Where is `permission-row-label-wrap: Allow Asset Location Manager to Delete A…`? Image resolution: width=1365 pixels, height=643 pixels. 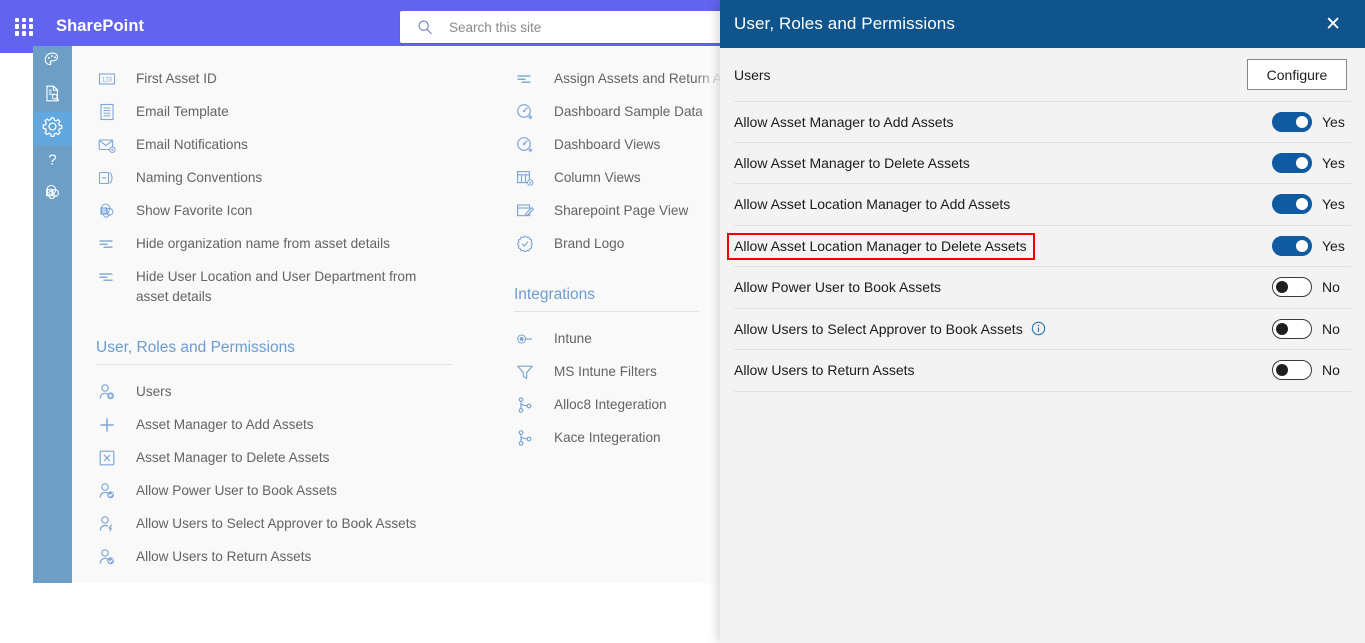
permission-row-label-wrap: Allow Asset Location Manager to Delete A… is located at coordinates (881, 246).